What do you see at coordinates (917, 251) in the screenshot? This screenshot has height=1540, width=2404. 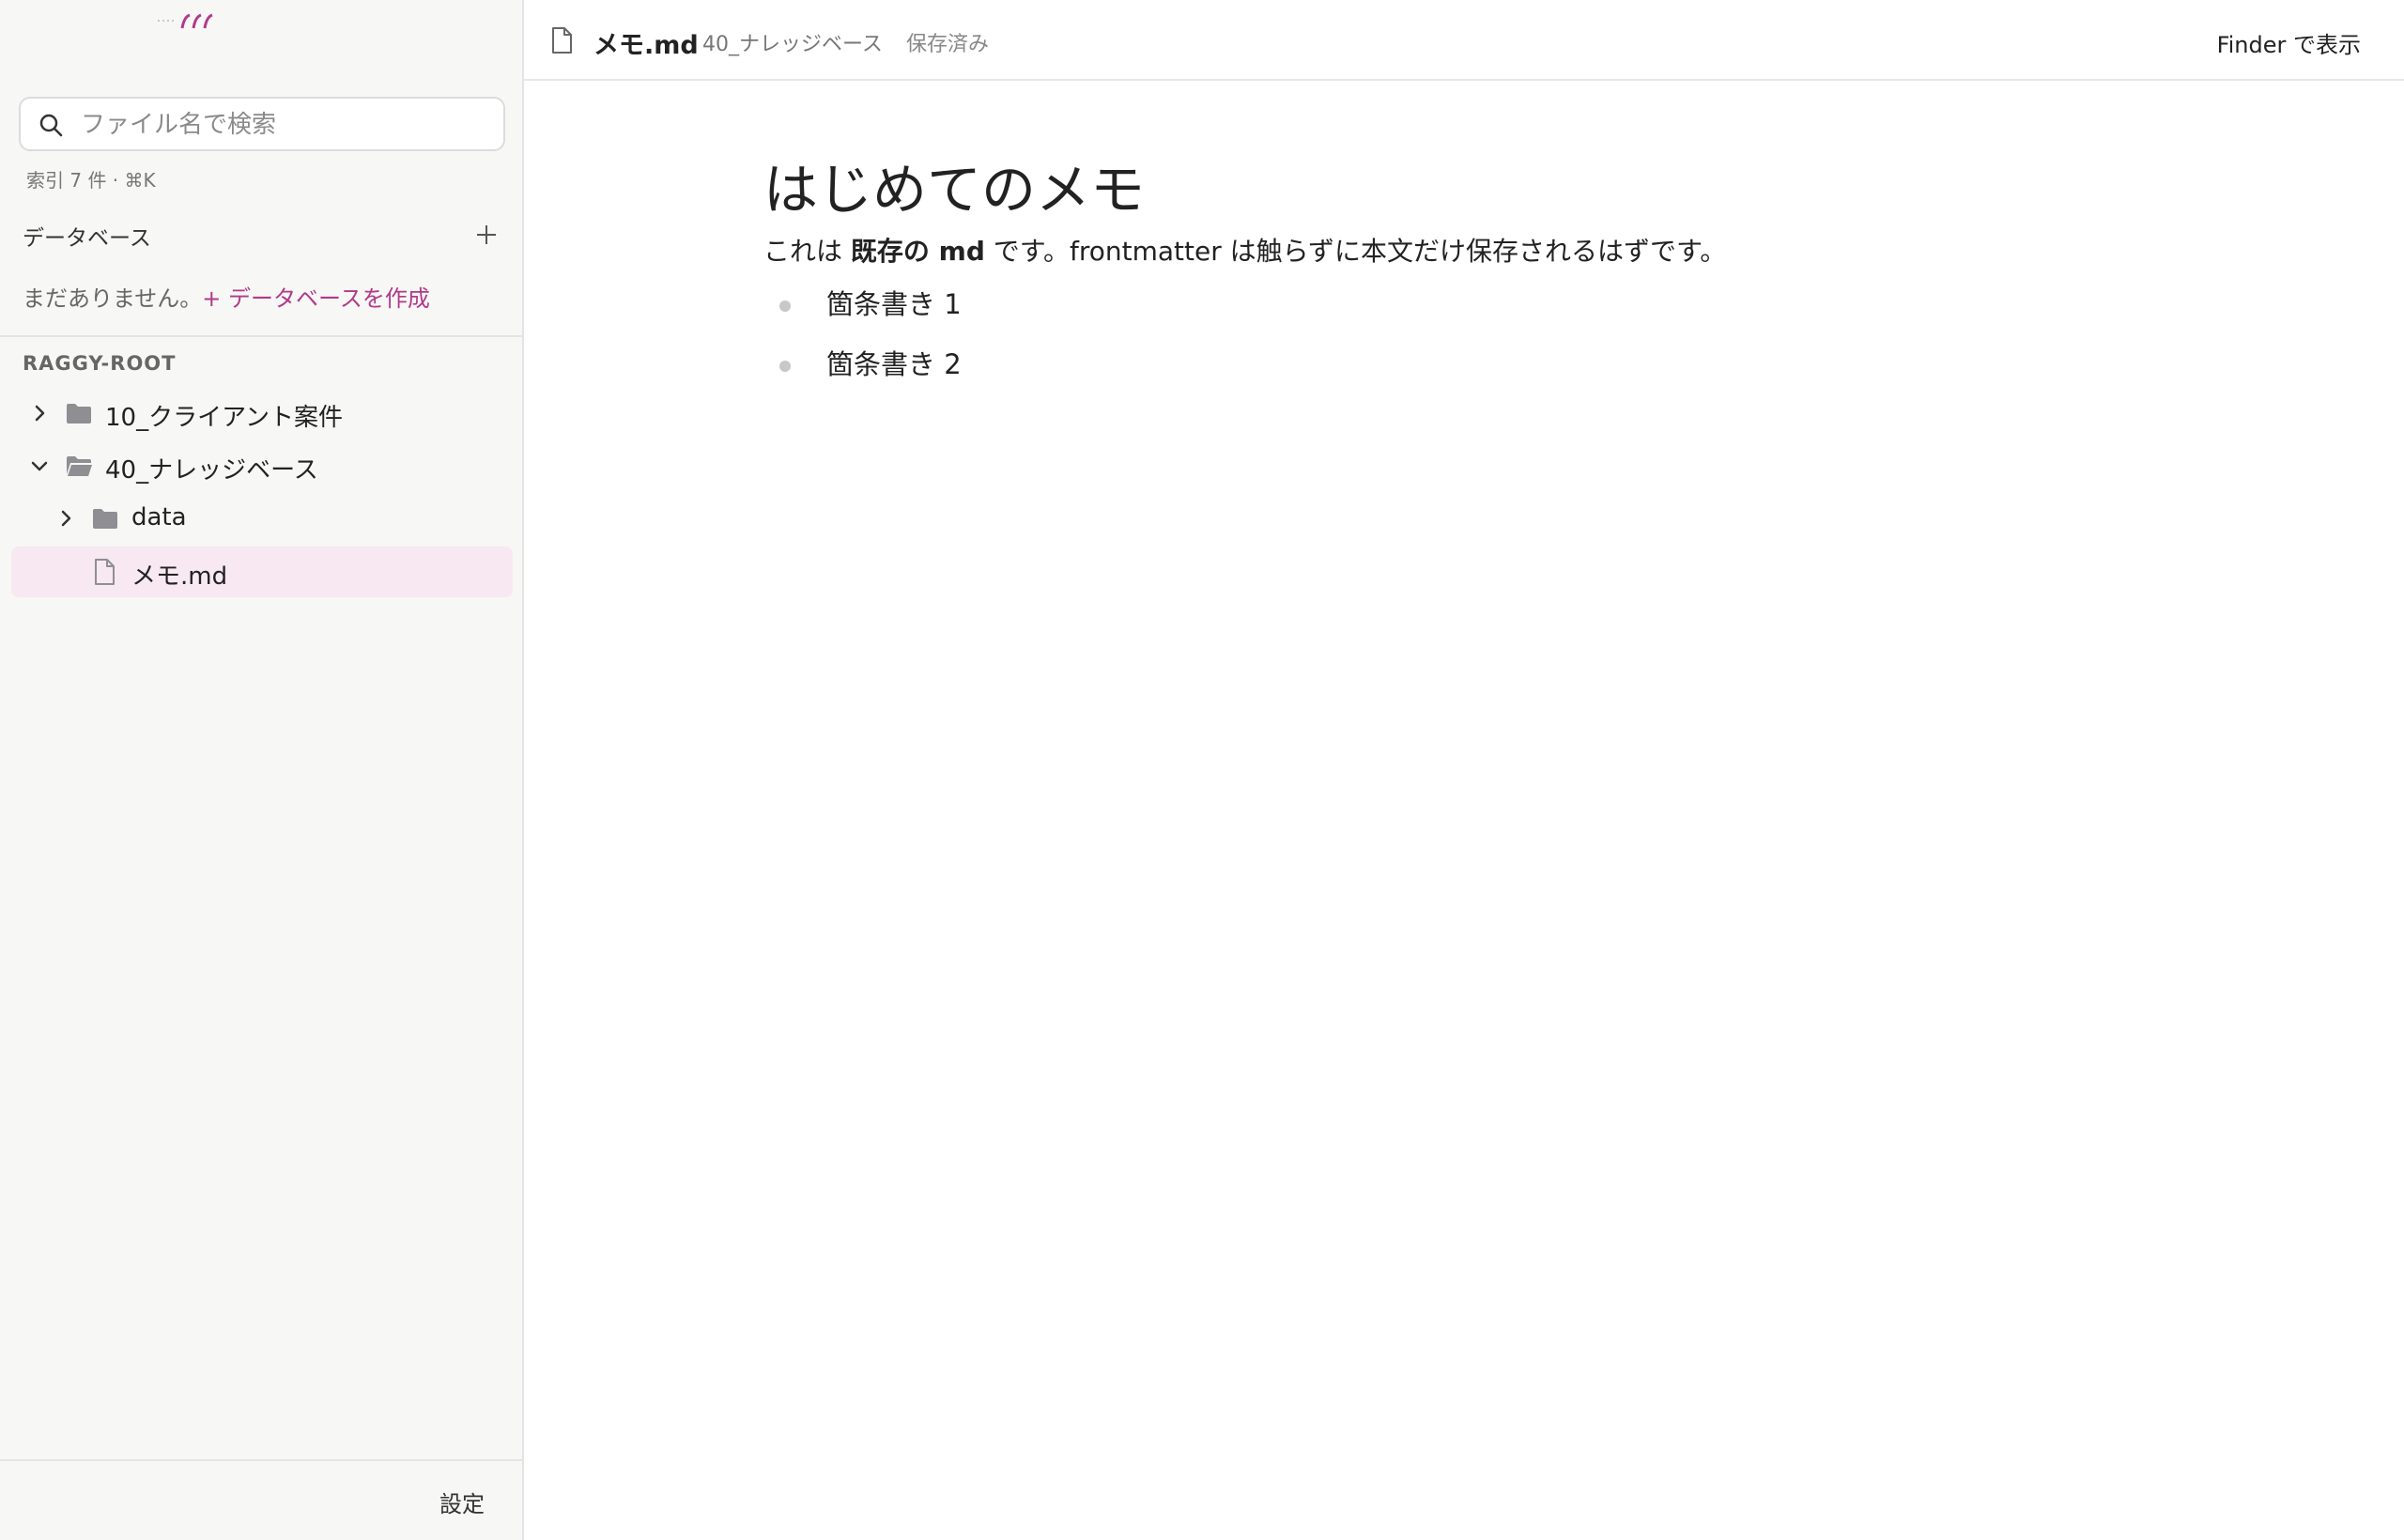 I see `paragraph-bold-text: 既存の md` at bounding box center [917, 251].